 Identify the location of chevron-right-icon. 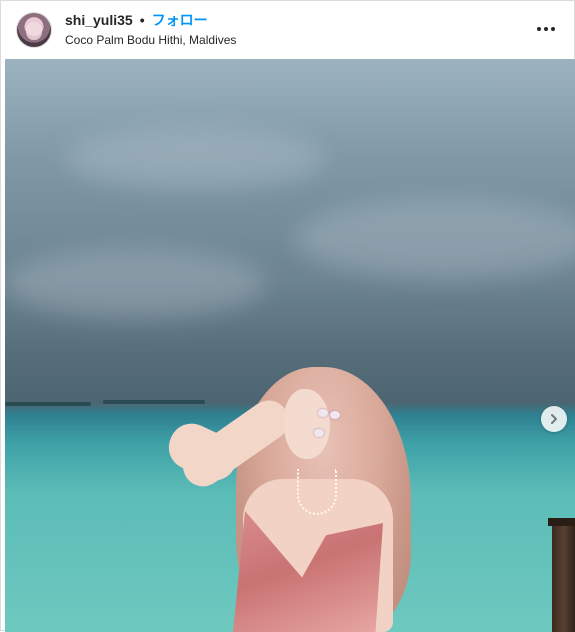
(554, 419).